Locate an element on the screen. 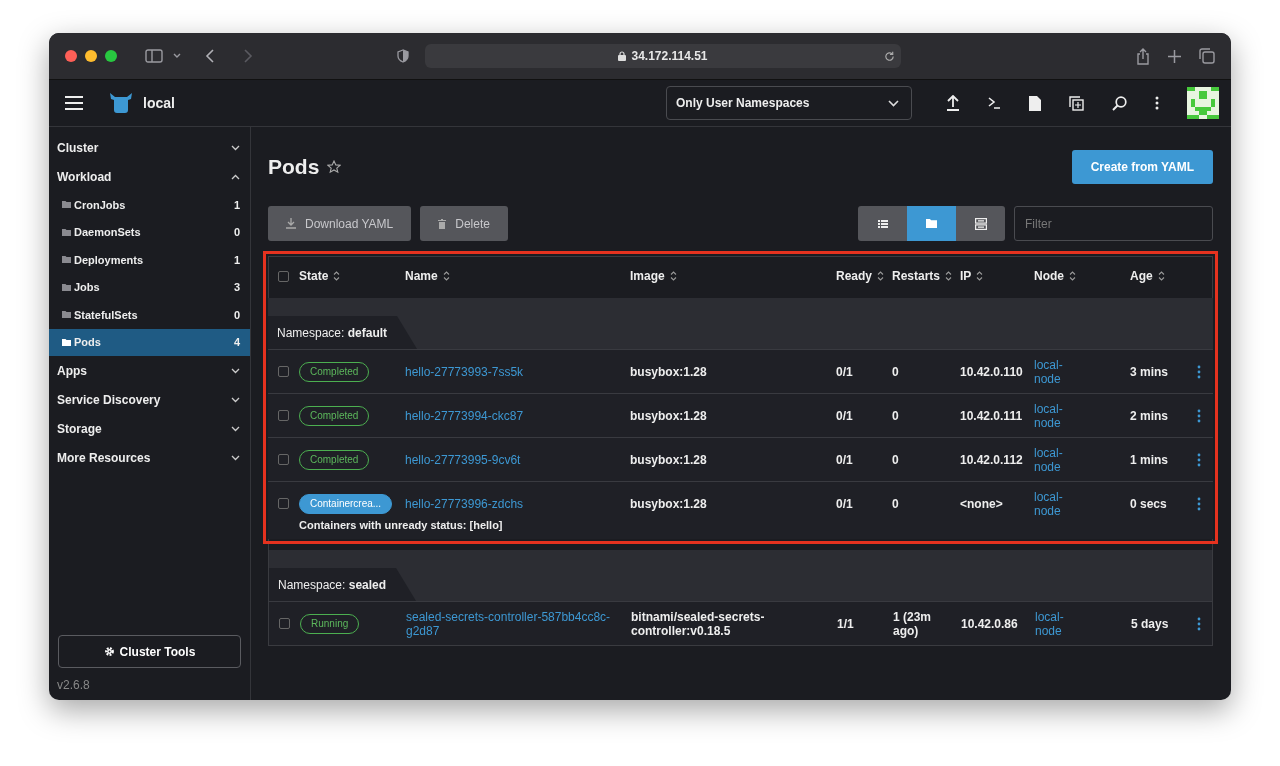 The image size is (1280, 766). sidebar-group: Storage is located at coordinates (149, 428).